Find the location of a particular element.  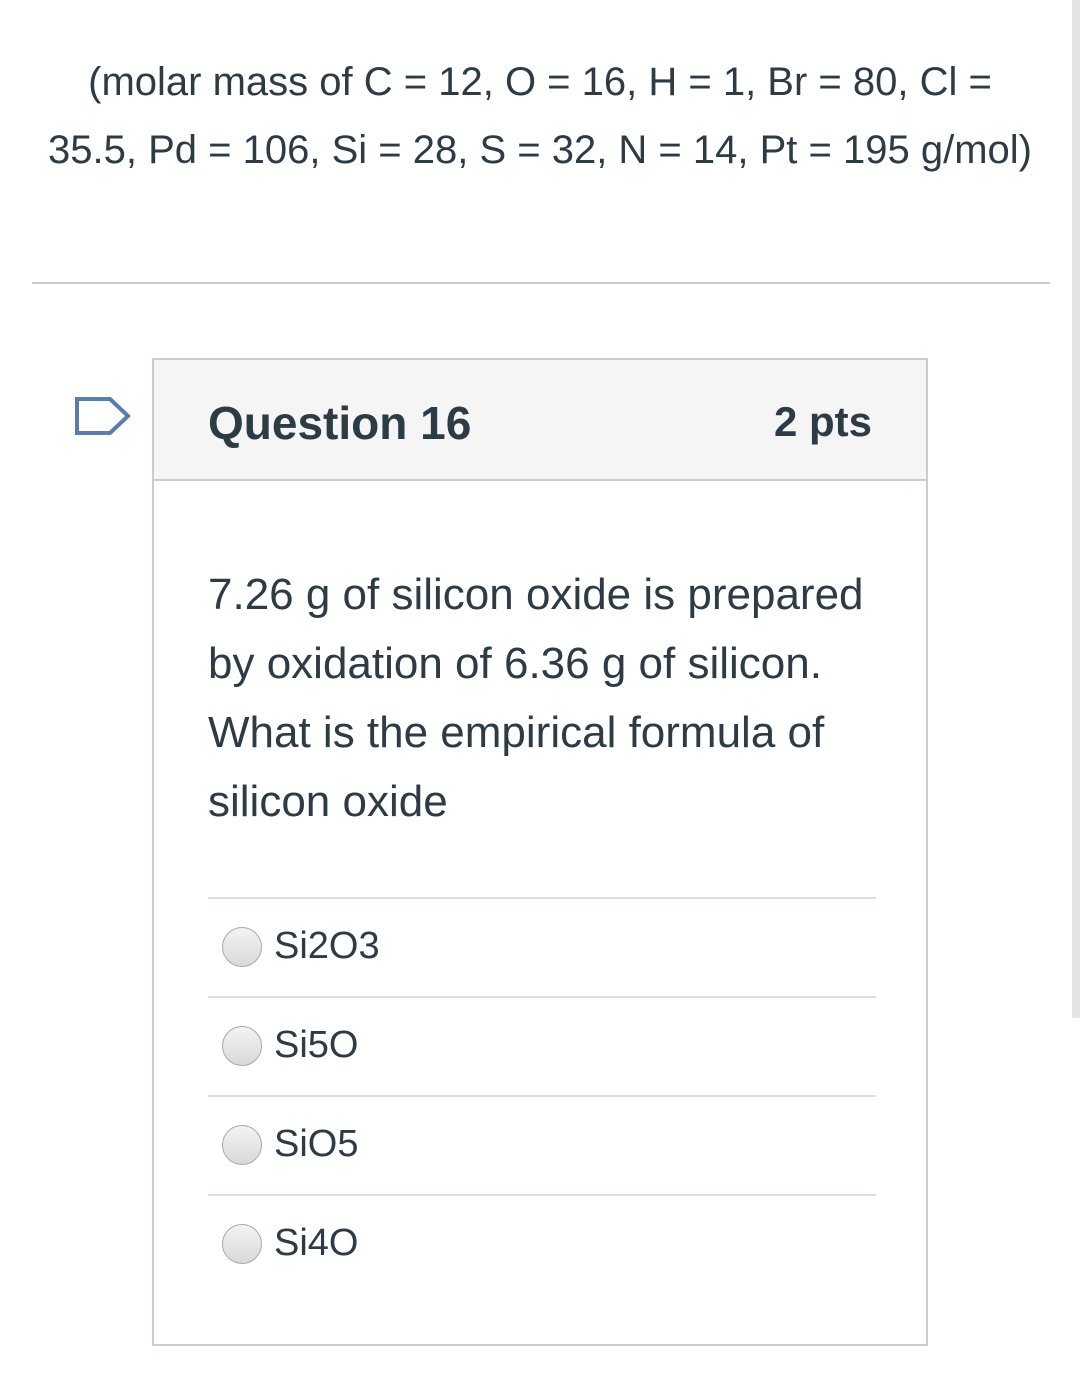

answer-label: Si5O is located at coordinates (316, 1045).